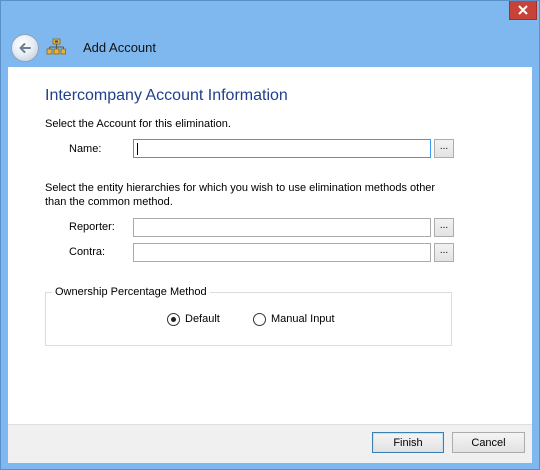  What do you see at coordinates (270, 443) in the screenshot?
I see `wizard-footer: Finish Cancel` at bounding box center [270, 443].